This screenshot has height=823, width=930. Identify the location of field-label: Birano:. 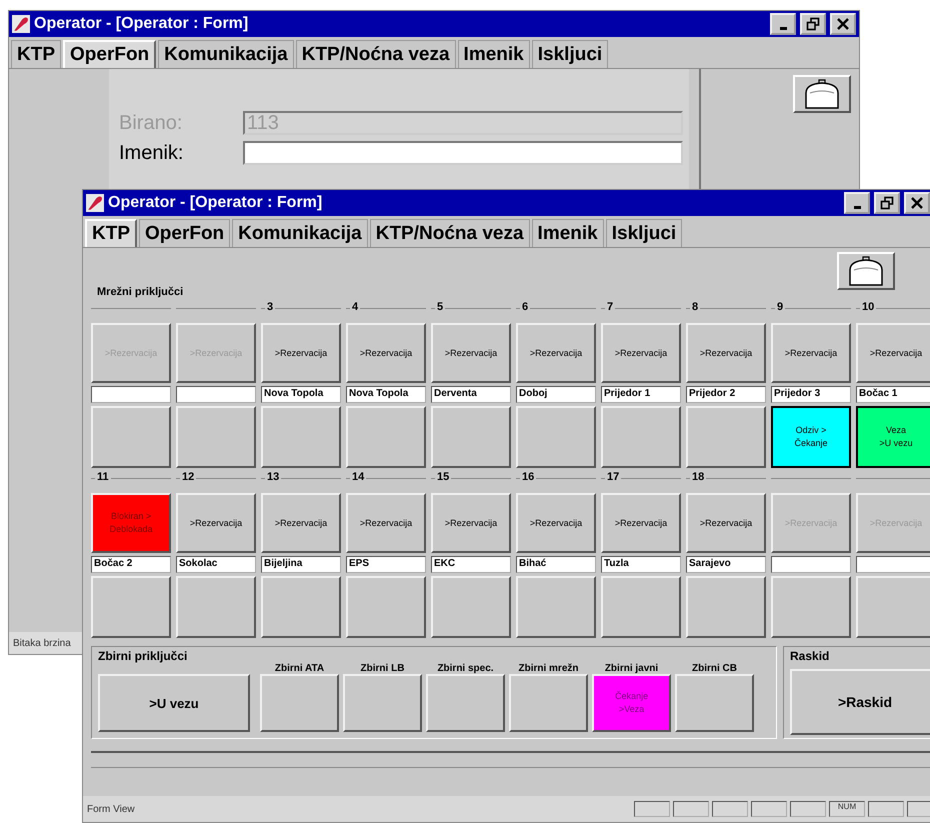
(151, 123).